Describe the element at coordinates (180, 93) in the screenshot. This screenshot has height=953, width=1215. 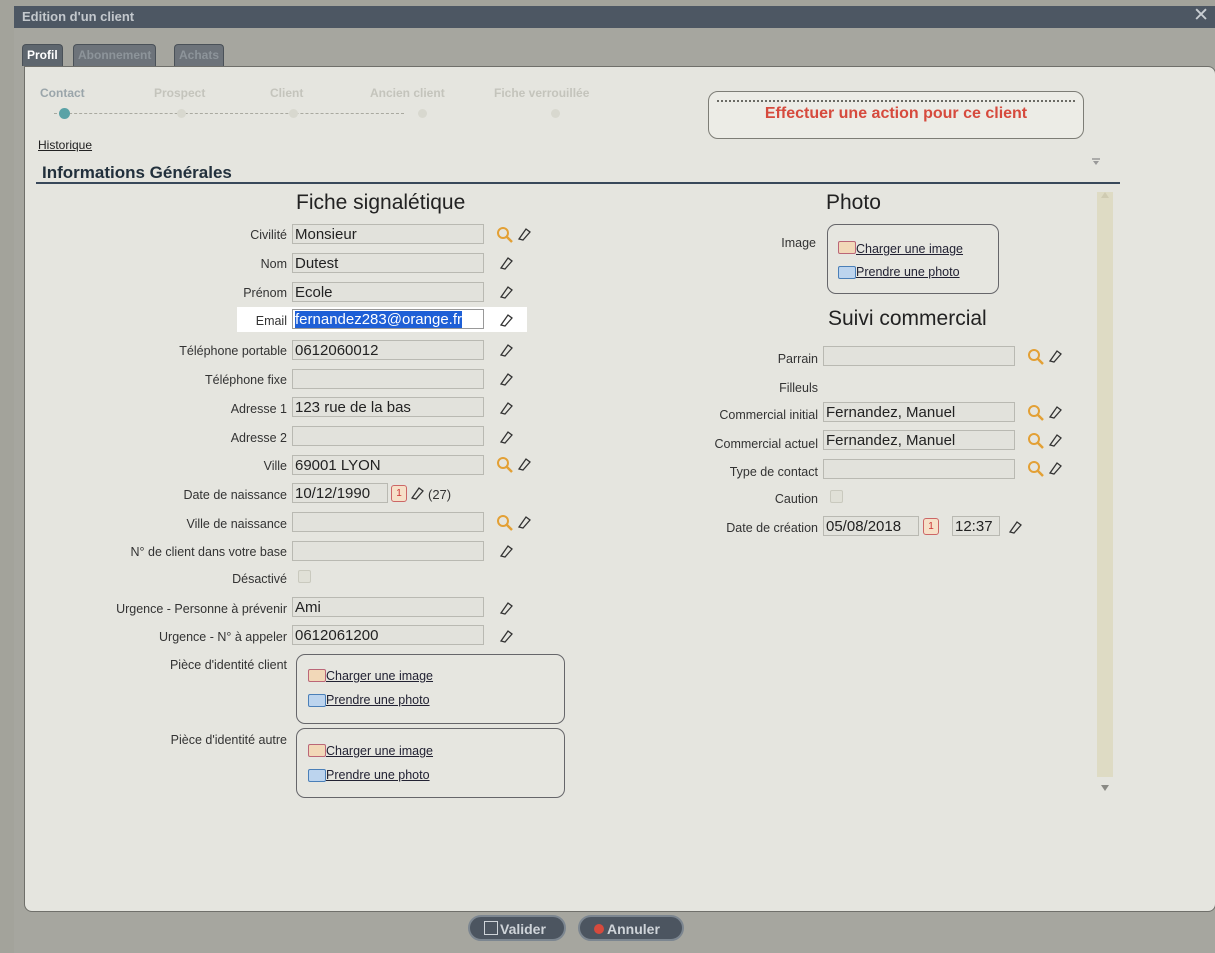
I see `step-prospect: Prospect` at that location.